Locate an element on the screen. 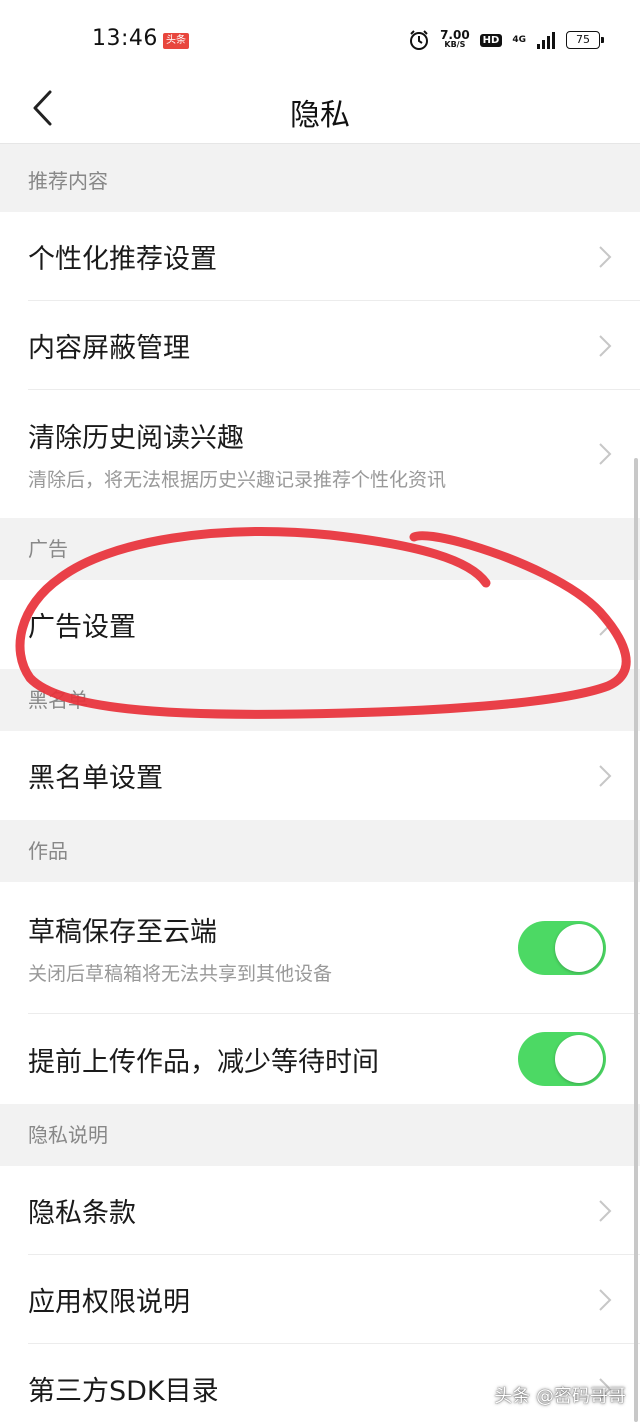  row-title: 个性化推荐设置 is located at coordinates (122, 259).